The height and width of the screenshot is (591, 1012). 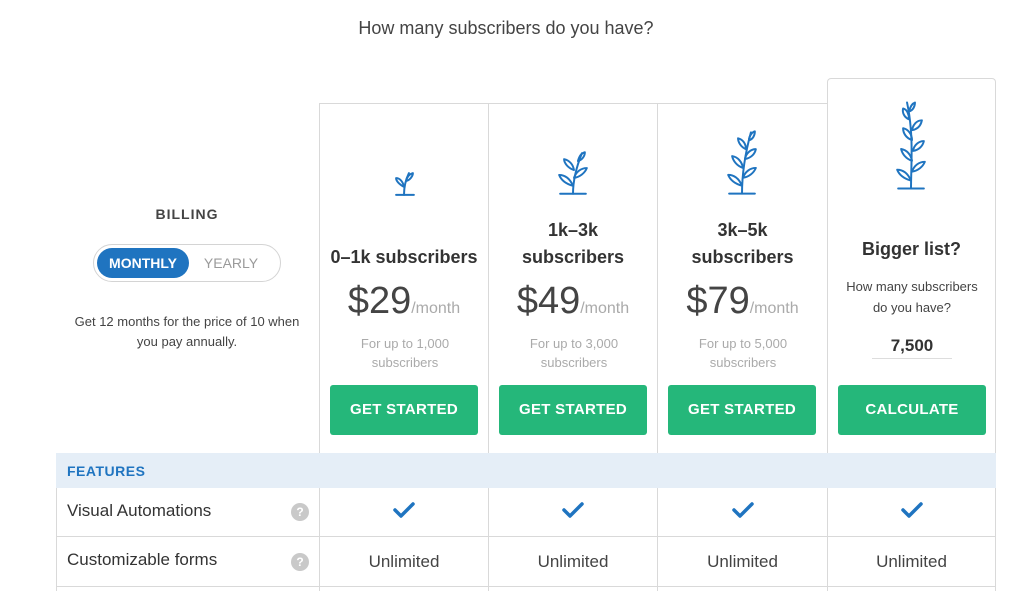 What do you see at coordinates (912, 410) in the screenshot?
I see `calculate-button: CALCULATE` at bounding box center [912, 410].